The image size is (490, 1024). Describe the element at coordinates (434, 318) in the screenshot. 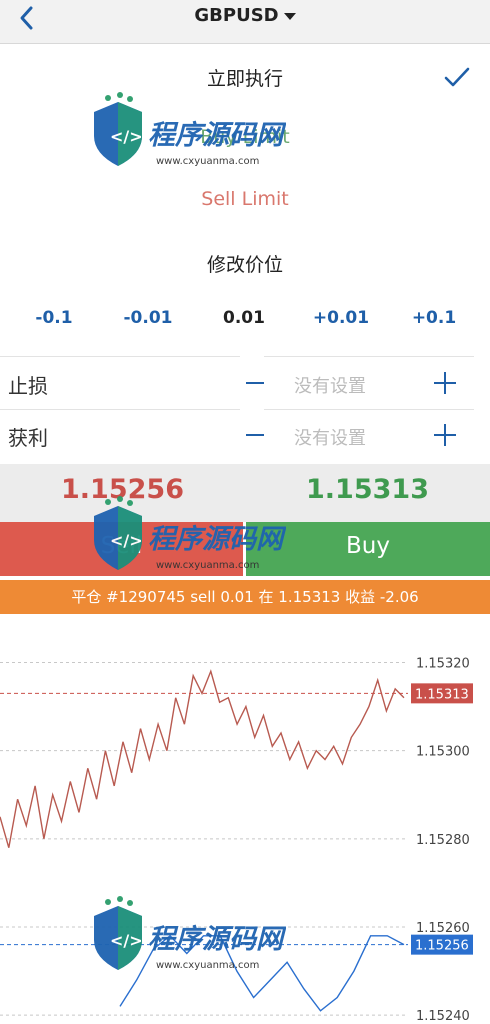

I see `volume-step-plus-0.1: +0.1` at that location.